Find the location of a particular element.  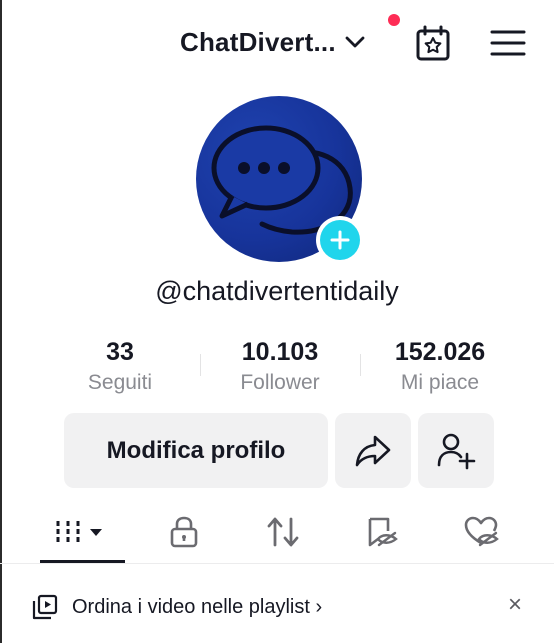

tab-liked is located at coordinates (482, 532).